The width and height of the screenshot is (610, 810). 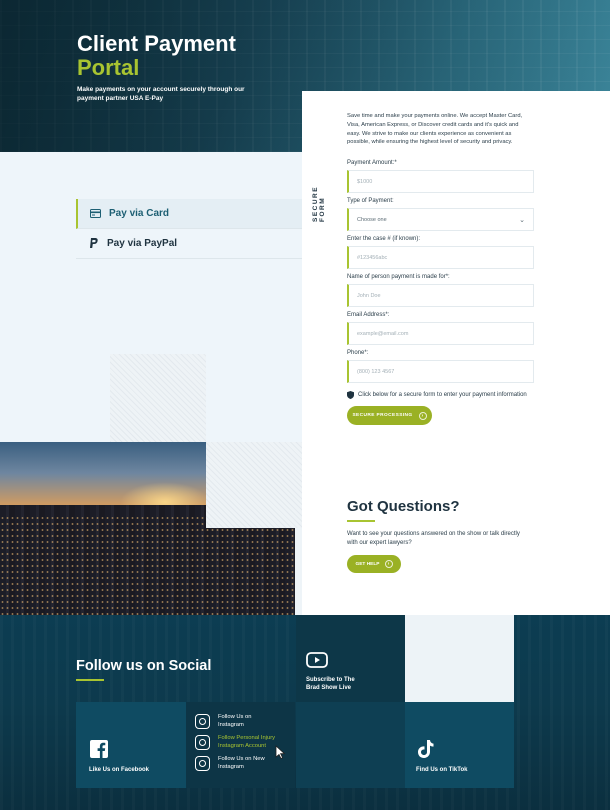 I want to click on social-heading: Follow us on Social, so click(x=144, y=666).